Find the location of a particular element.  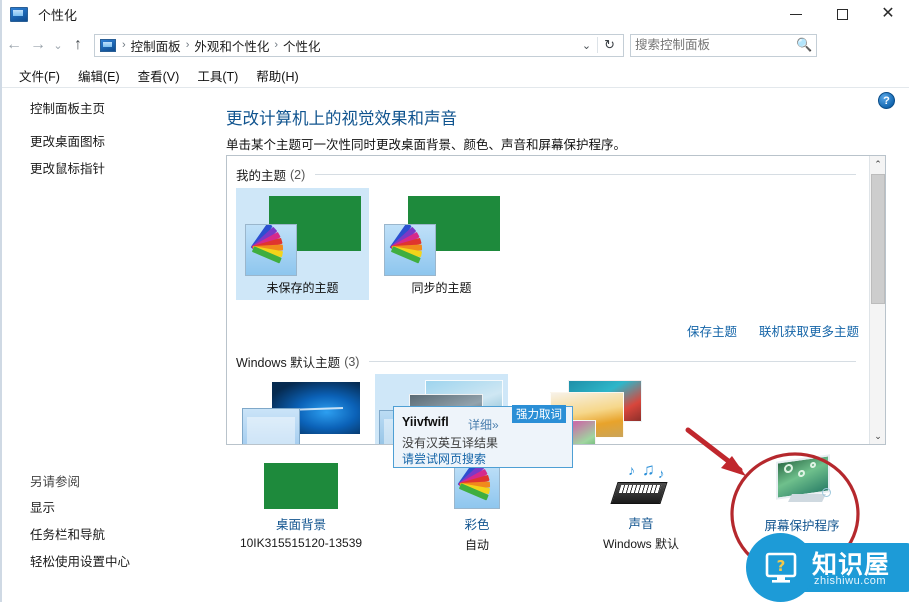

recent-locations-icon: ⌄ is located at coordinates (58, 45).